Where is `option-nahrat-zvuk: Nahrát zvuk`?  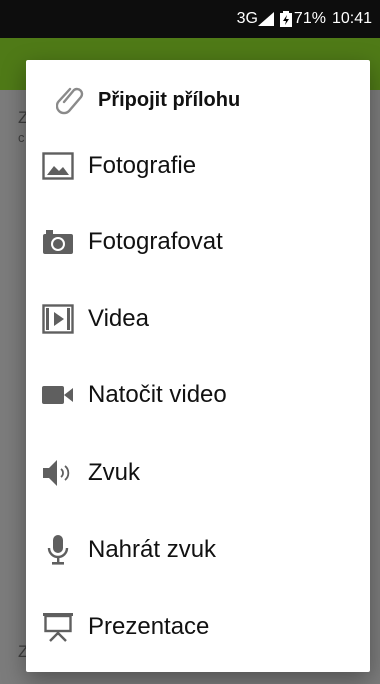
option-nahrat-zvuk: Nahrát zvuk is located at coordinates (198, 550).